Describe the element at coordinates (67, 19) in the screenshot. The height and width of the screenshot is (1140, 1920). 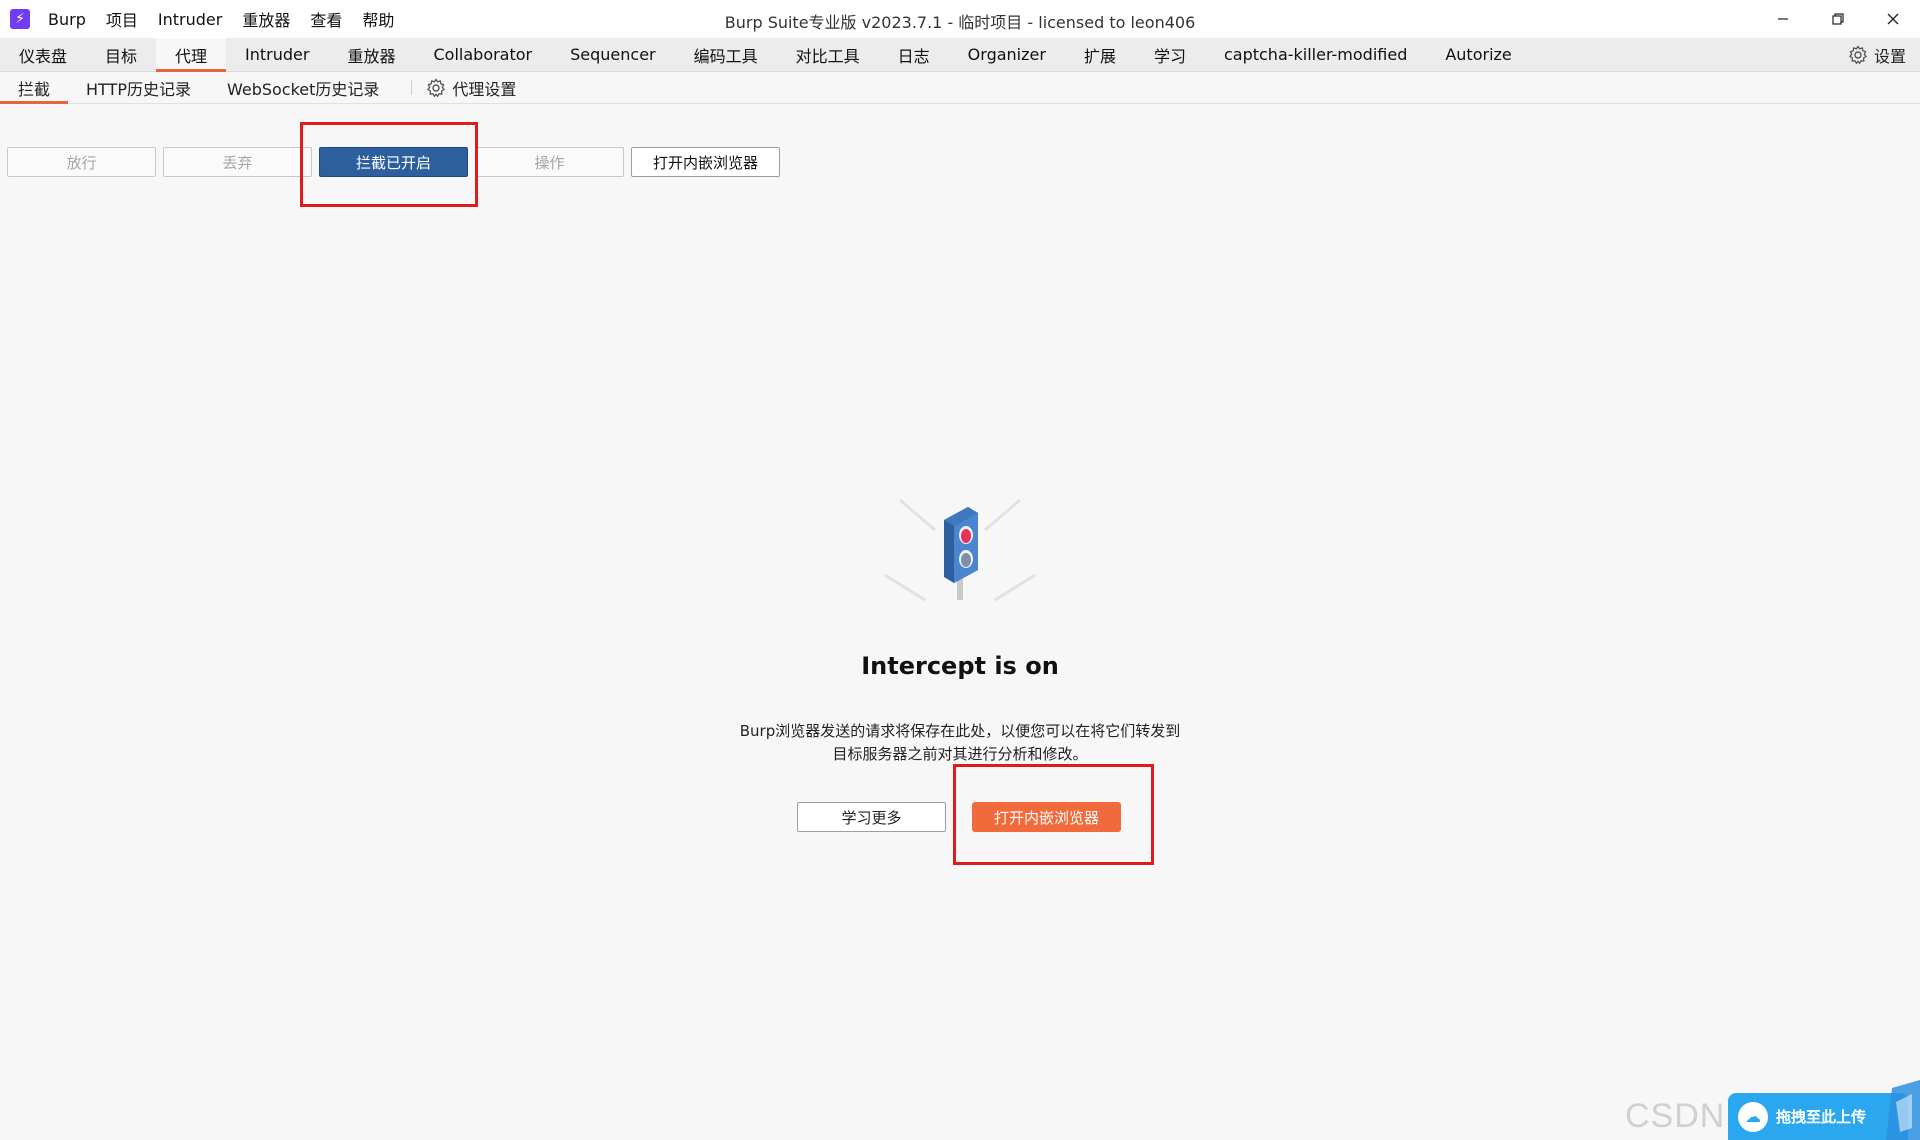
I see `menu-burp: Burp` at that location.